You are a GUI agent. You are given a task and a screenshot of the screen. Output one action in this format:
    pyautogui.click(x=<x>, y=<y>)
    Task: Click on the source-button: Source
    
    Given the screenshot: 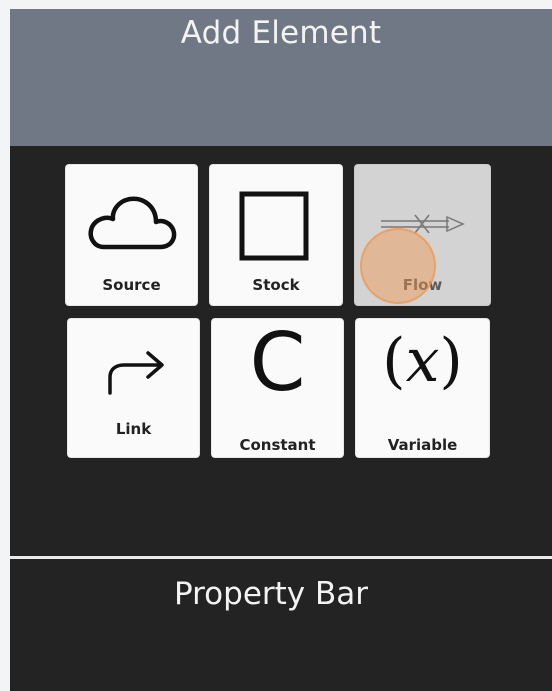 What is the action you would take?
    pyautogui.click(x=131, y=235)
    